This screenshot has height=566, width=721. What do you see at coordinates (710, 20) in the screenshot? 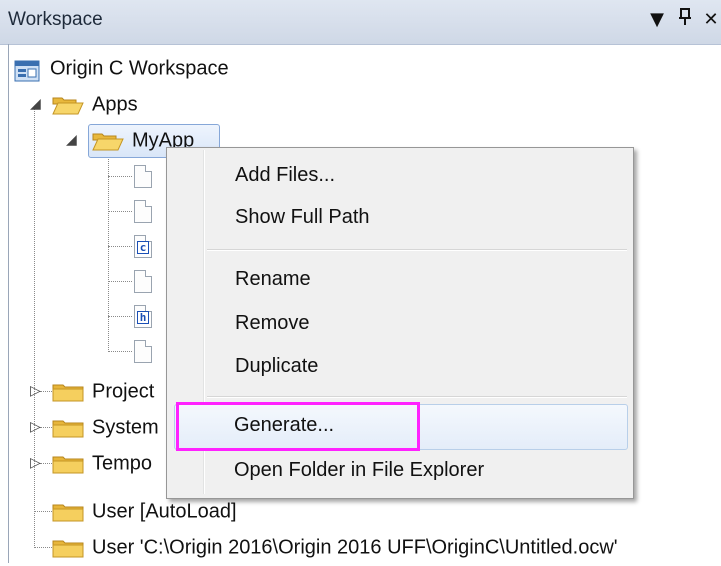
I see `close-icon: ✕` at bounding box center [710, 20].